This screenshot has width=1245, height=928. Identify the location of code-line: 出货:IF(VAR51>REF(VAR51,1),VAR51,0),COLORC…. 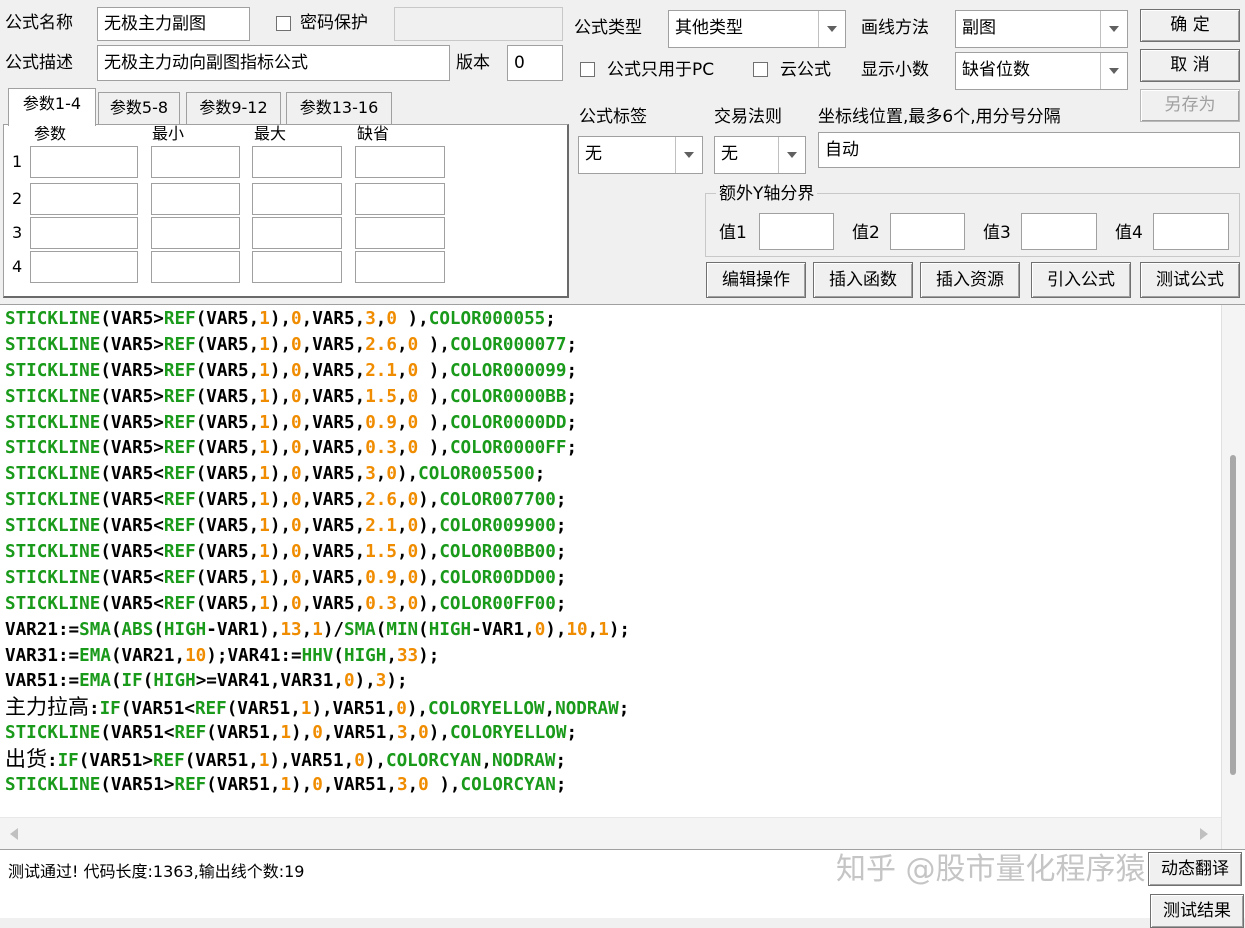
(317, 760).